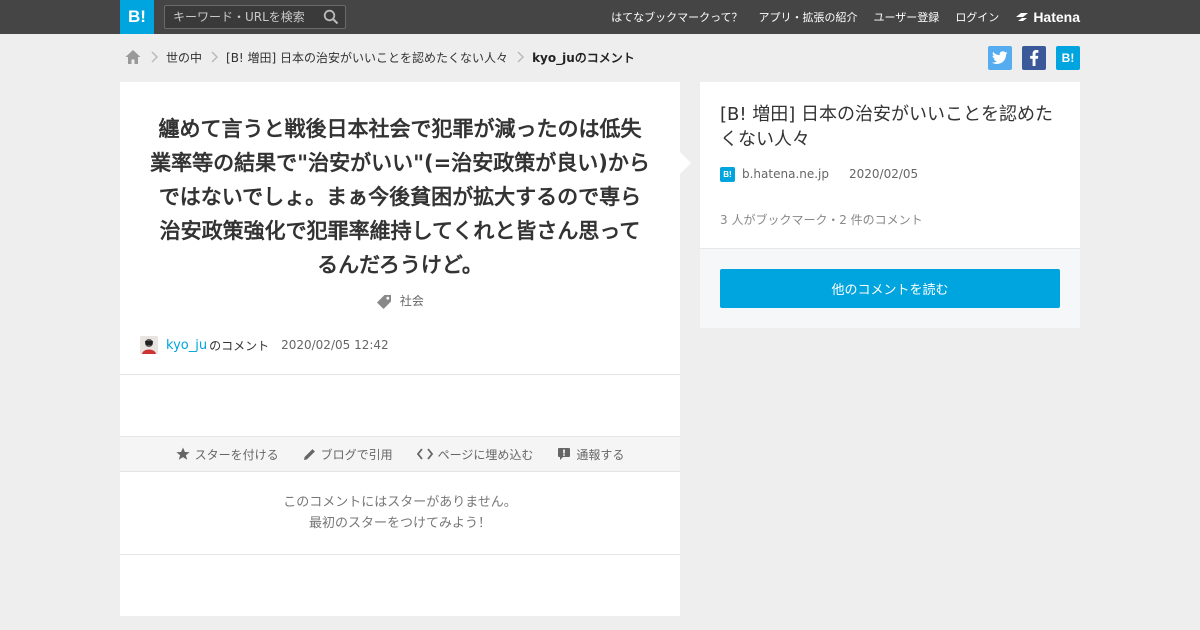 The width and height of the screenshot is (1200, 630). What do you see at coordinates (907, 17) in the screenshot?
I see `nav-register: ユーザー登録` at bounding box center [907, 17].